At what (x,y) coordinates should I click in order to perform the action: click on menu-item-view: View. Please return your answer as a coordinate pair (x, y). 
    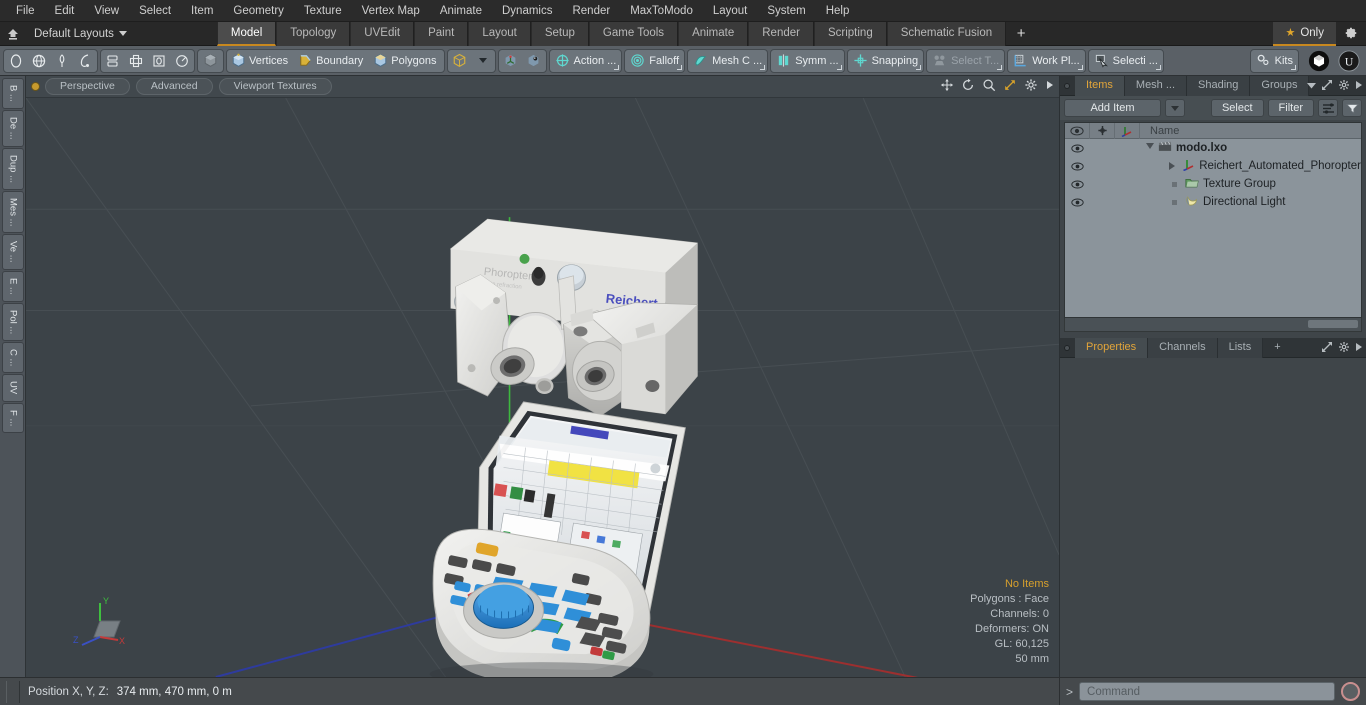
    Looking at the image, I should click on (106, 11).